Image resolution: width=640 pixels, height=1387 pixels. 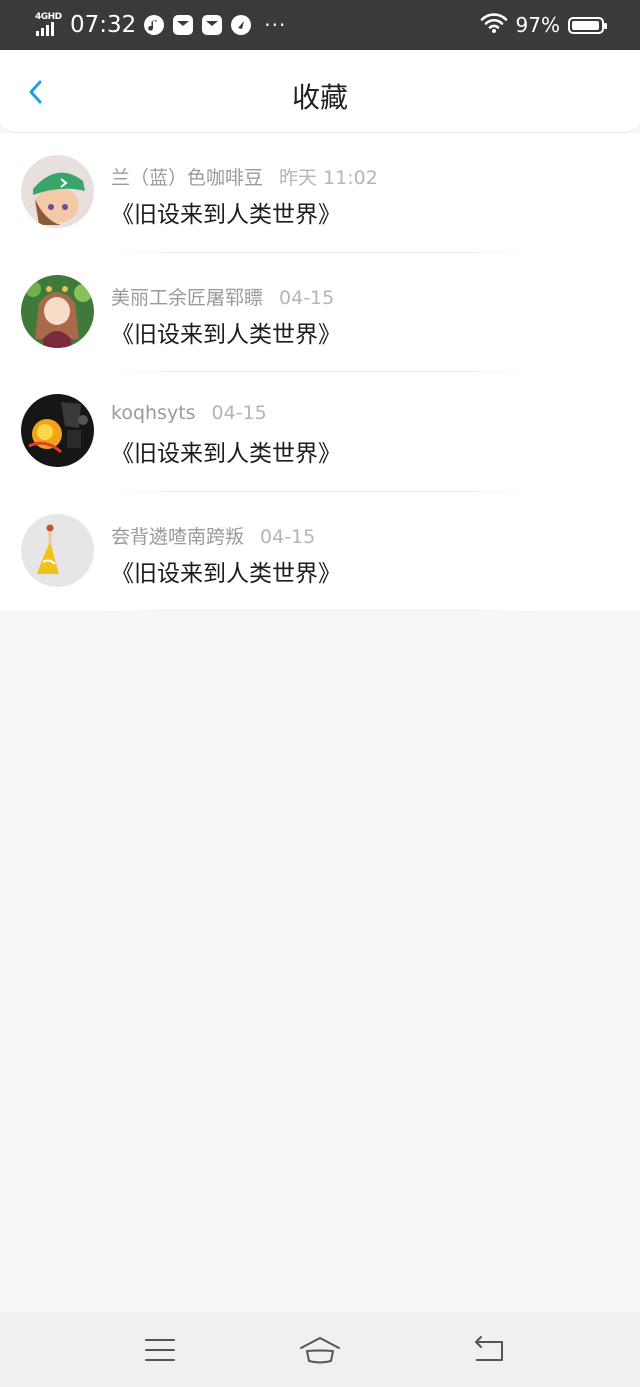 What do you see at coordinates (320, 610) in the screenshot?
I see `divider` at bounding box center [320, 610].